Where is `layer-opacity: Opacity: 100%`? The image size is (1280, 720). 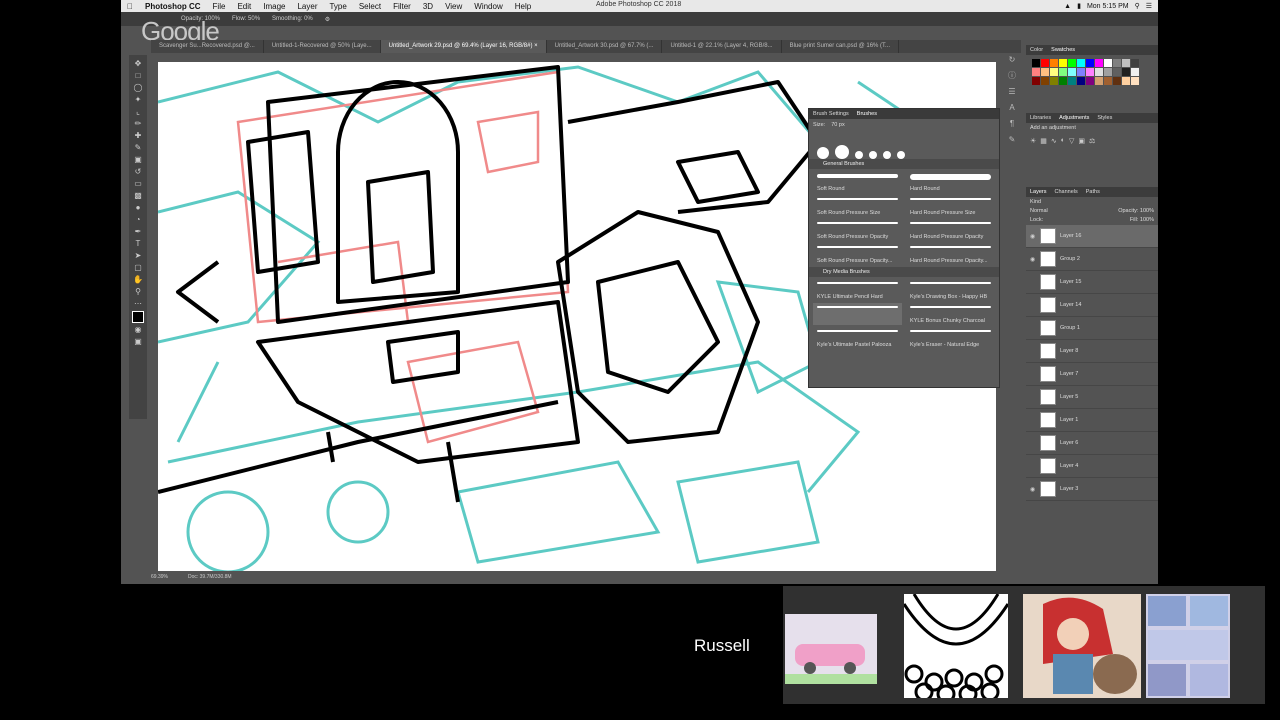
layer-opacity: Opacity: 100% is located at coordinates (1136, 211).